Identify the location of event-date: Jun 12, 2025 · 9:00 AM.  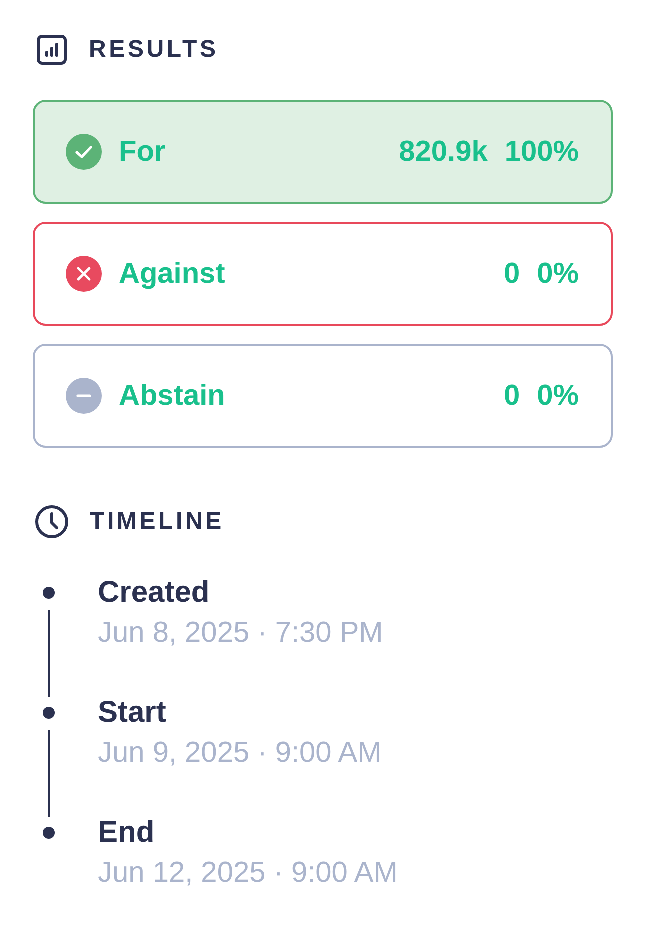
(248, 873).